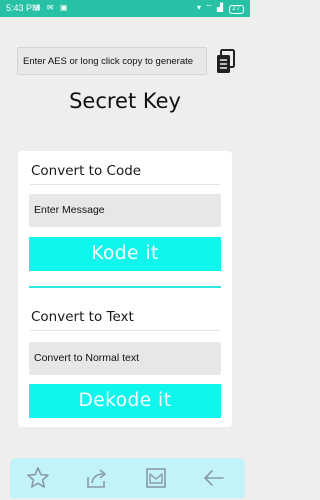  I want to click on decode-section-title: Convert to Text, so click(82, 317).